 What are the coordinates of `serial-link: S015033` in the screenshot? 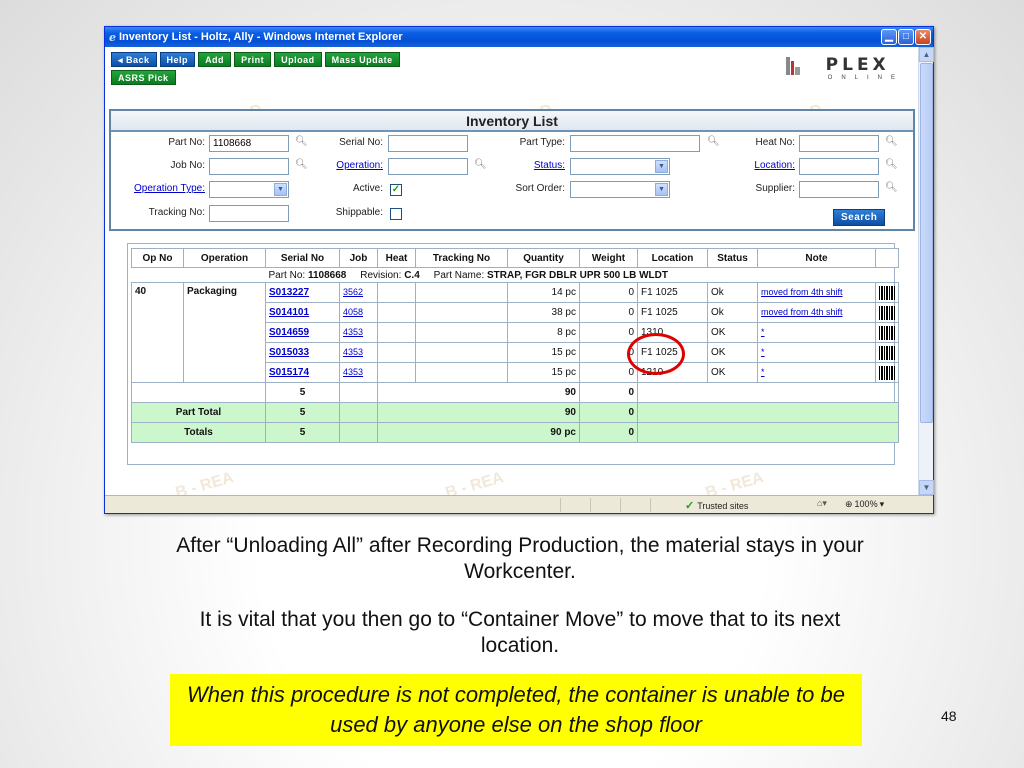 It's located at (289, 352).